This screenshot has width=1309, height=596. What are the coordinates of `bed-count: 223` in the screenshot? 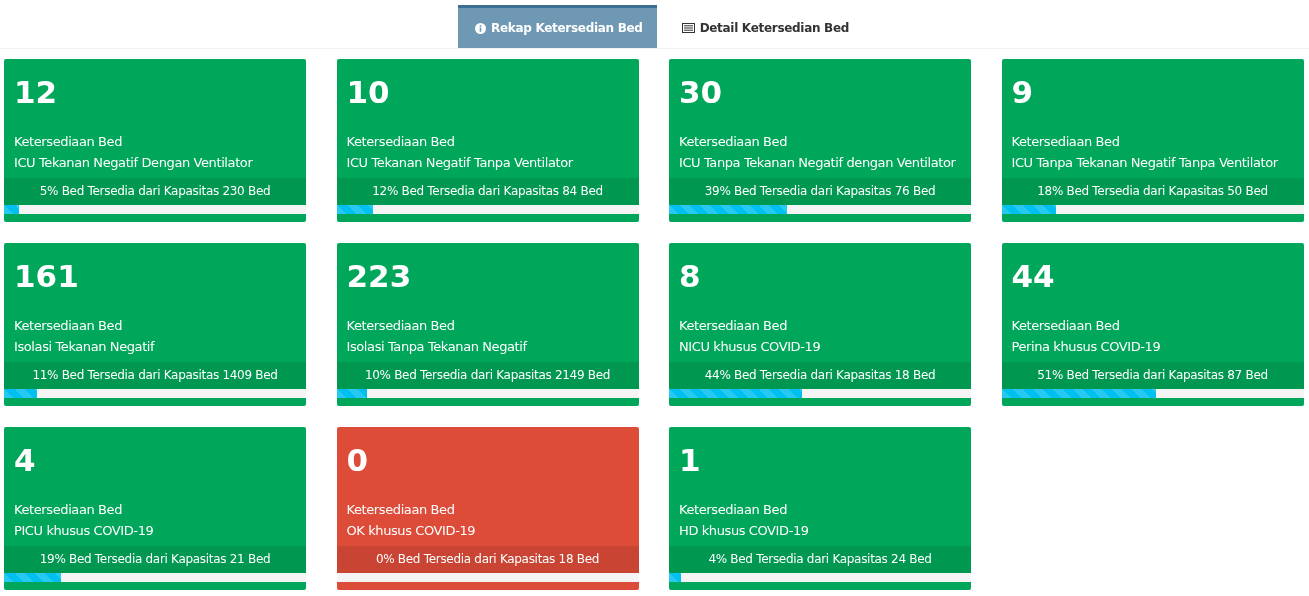 It's located at (379, 276).